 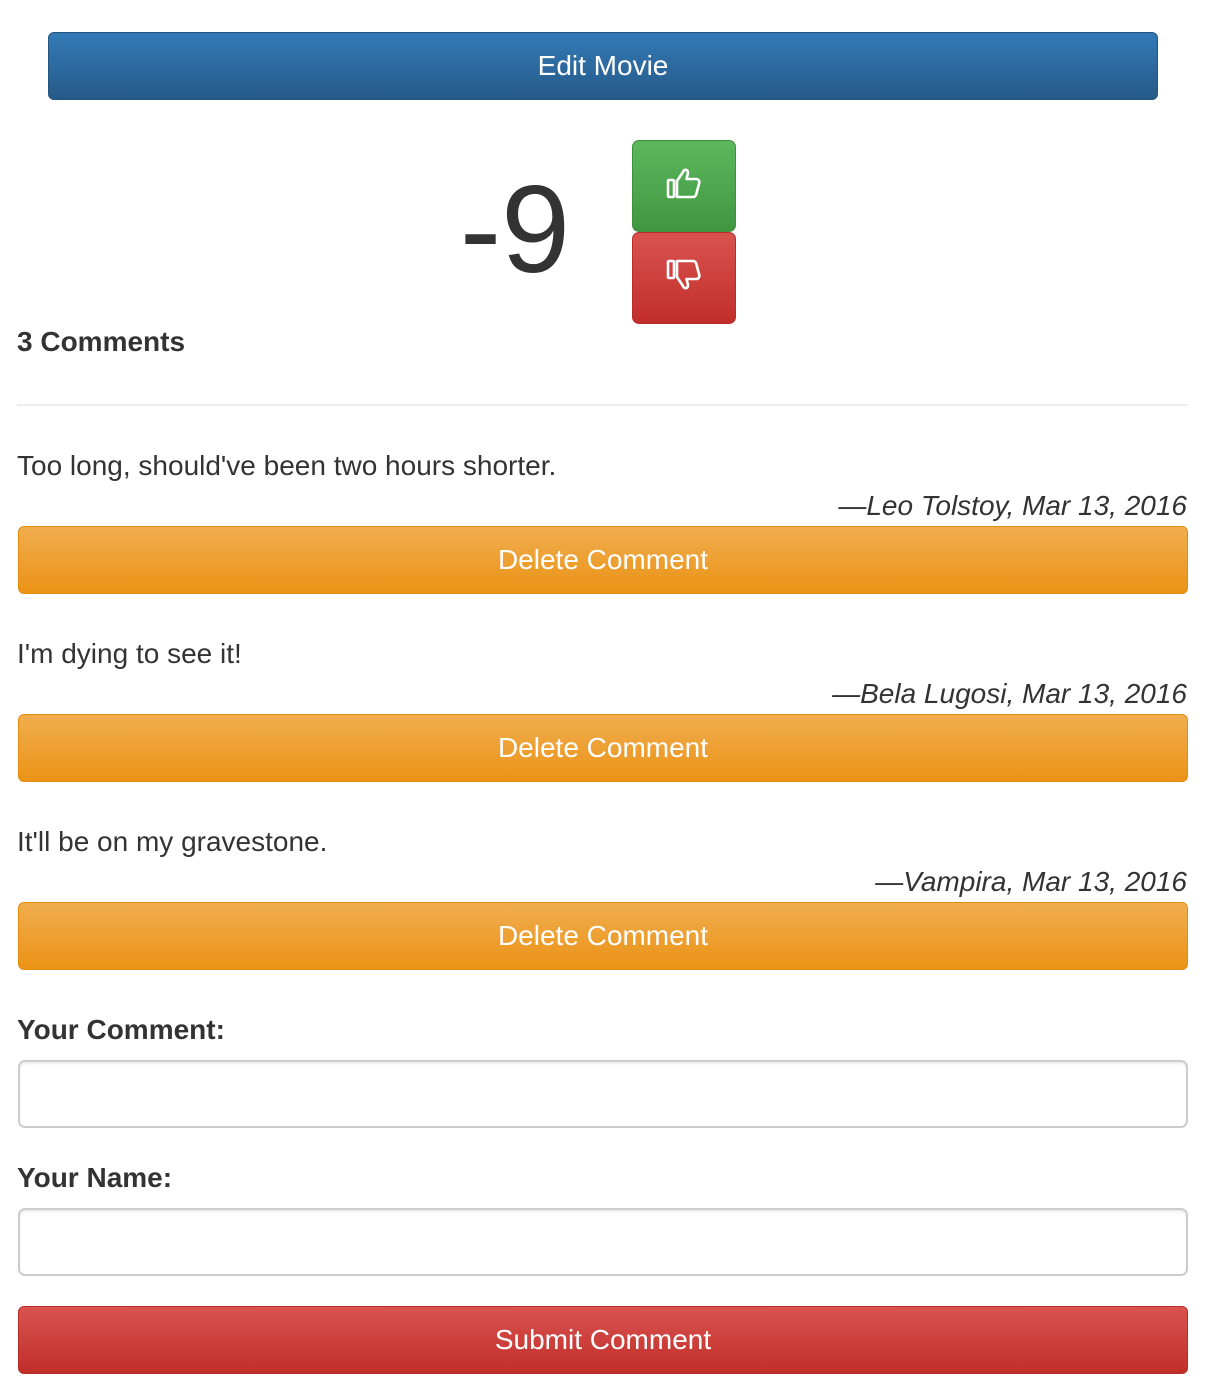 I want to click on comment-field-label: Your Comment:, so click(x=121, y=1029).